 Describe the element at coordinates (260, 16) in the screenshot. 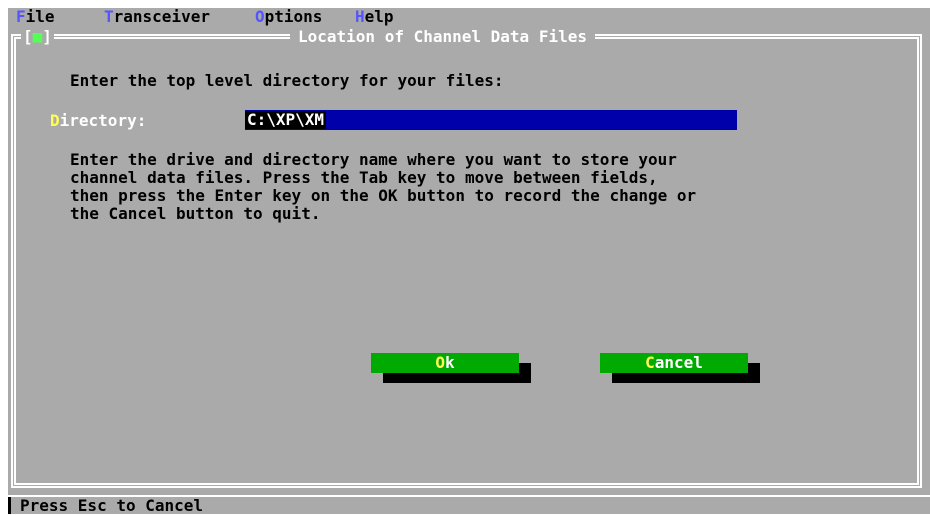

I see `menu-options-hotkey: O` at that location.